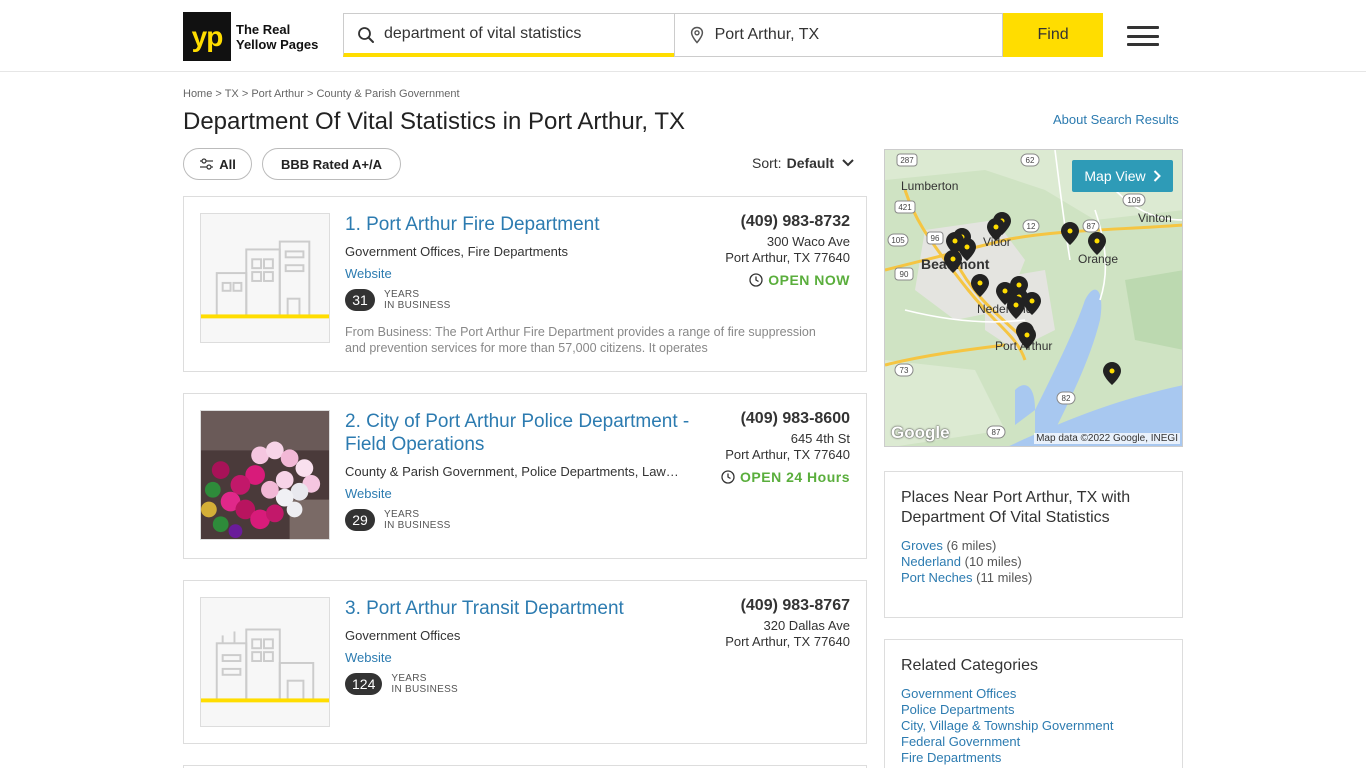 This screenshot has width=1366, height=768. What do you see at coordinates (1030, 160) in the screenshot?
I see `route-number: 62` at bounding box center [1030, 160].